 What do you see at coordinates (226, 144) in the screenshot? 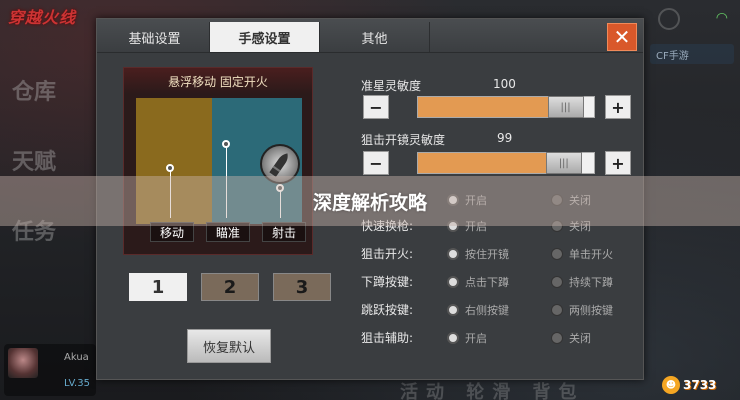
I see `aim-pin` at bounding box center [226, 144].